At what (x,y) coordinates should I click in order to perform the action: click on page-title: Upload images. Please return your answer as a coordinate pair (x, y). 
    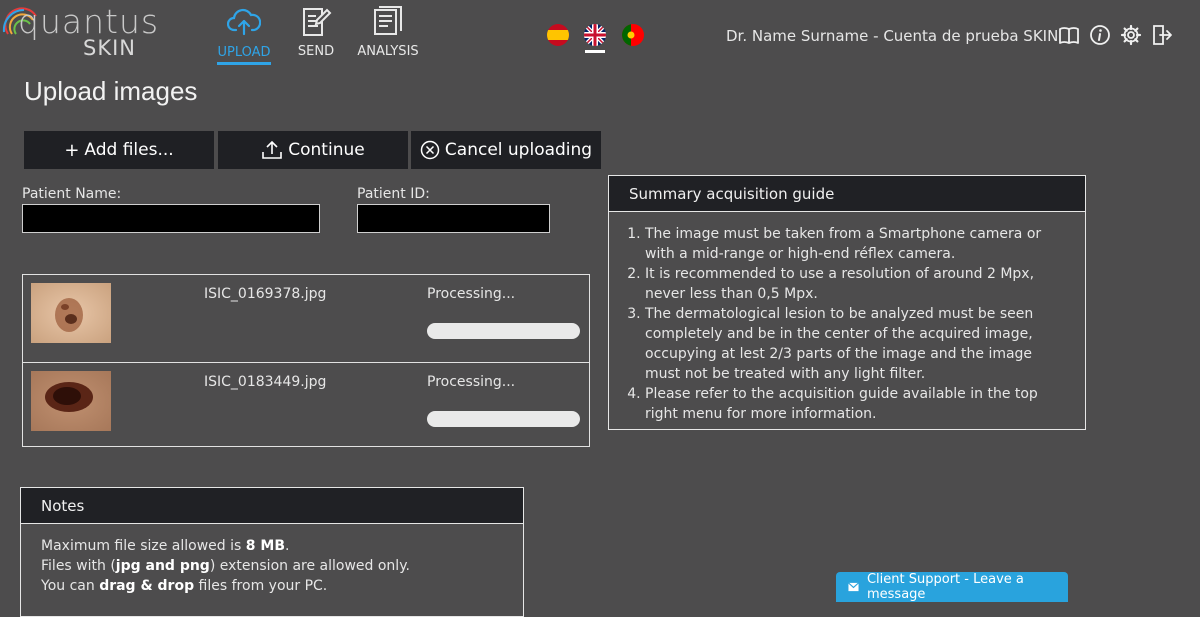
    Looking at the image, I should click on (111, 91).